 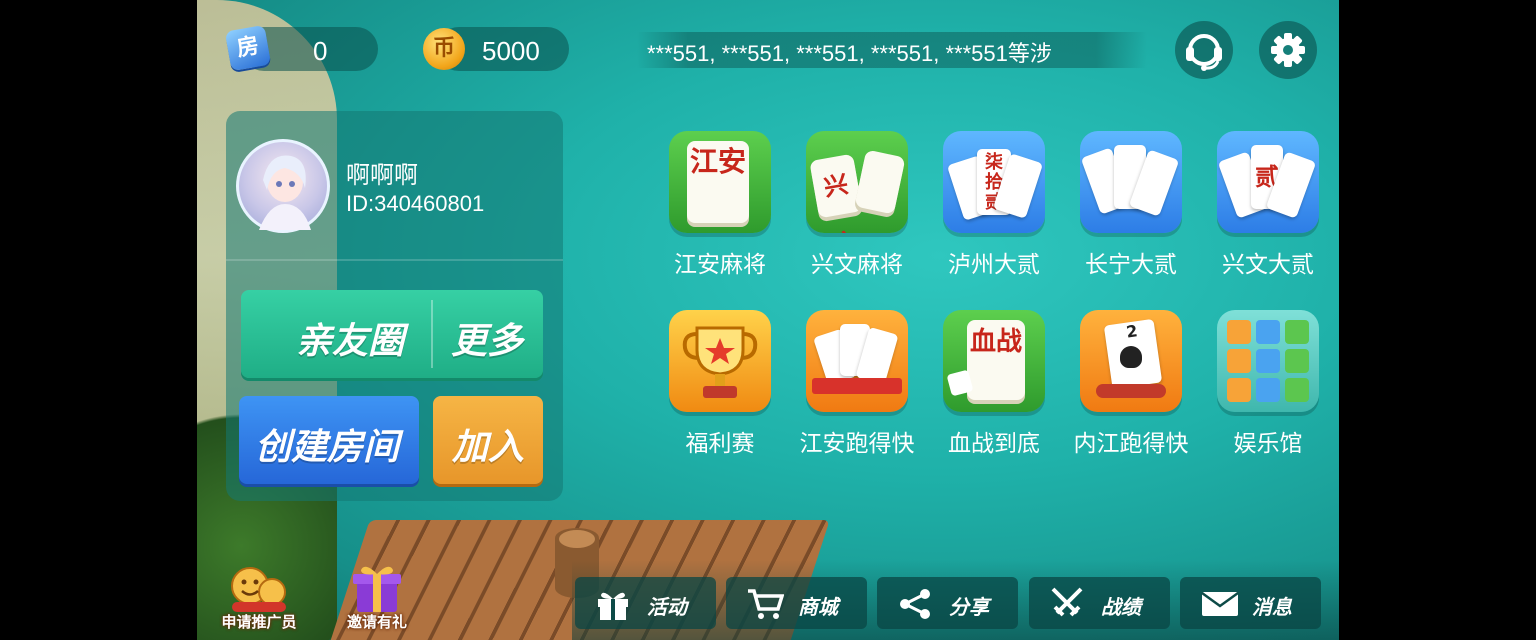 I want to click on apply-promoter-button: 申请推广员, so click(x=259, y=601).